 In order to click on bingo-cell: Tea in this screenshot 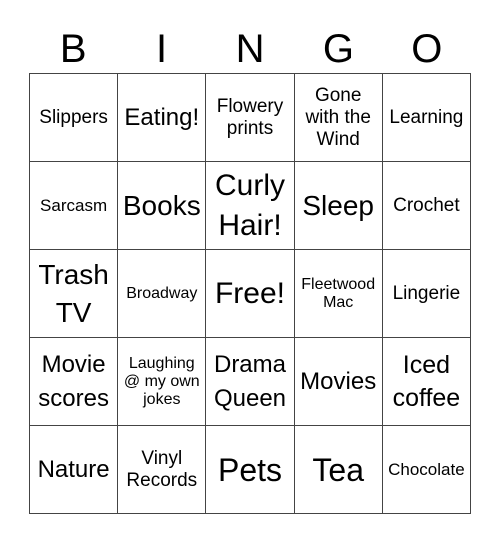, I will do `click(338, 470)`.